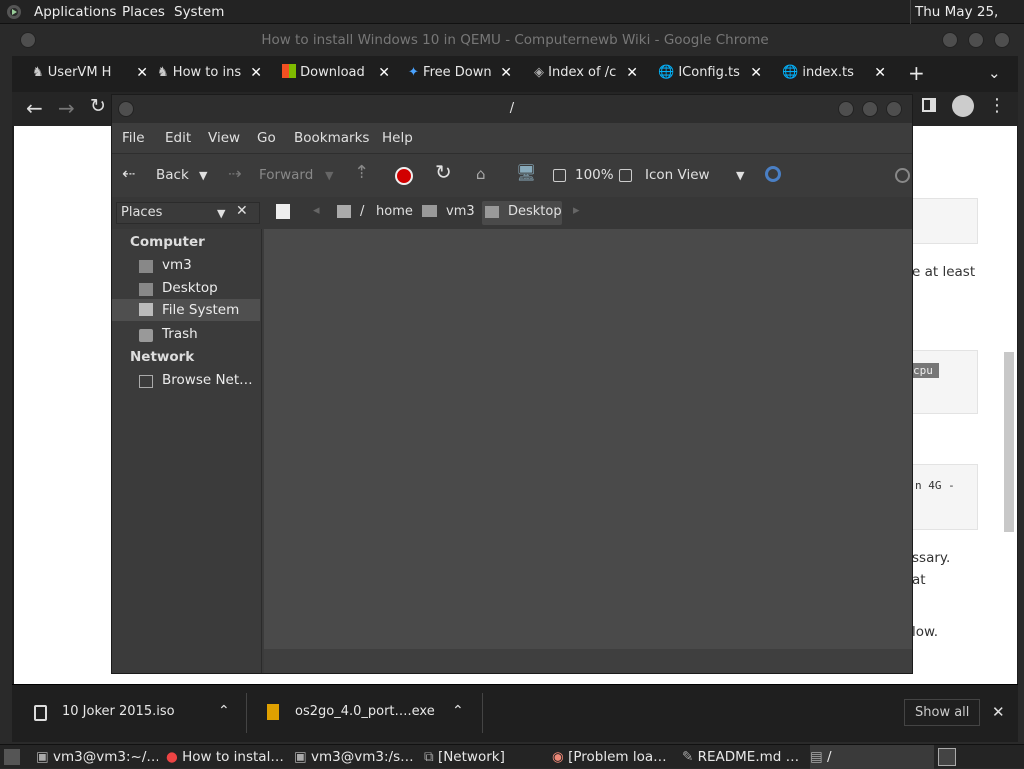  Describe the element at coordinates (559, 175) in the screenshot. I see `zoom-out-icon` at that location.